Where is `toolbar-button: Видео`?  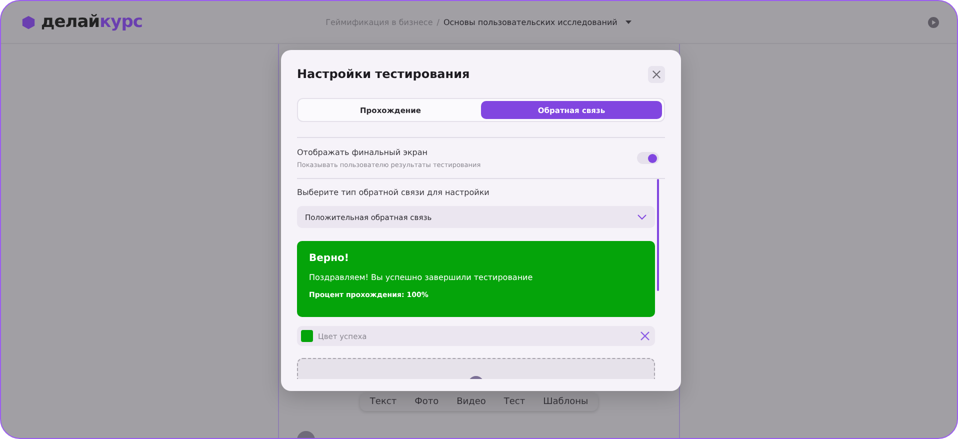
toolbar-button: Видео is located at coordinates (471, 402).